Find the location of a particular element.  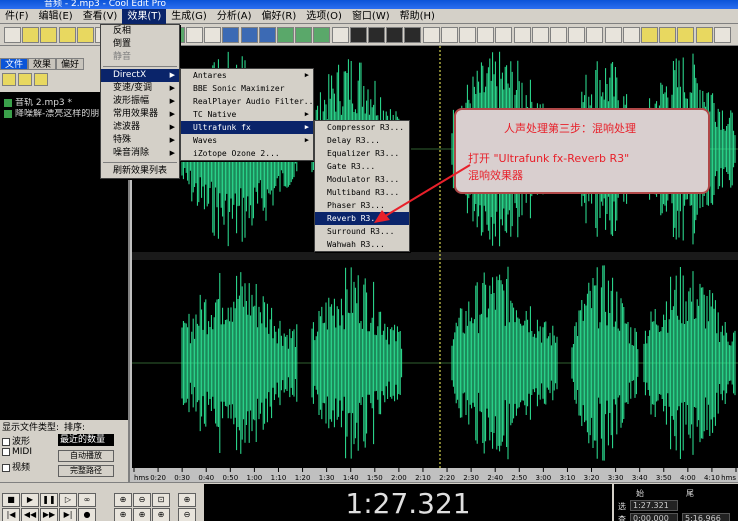

menu-item: 效果(T) is located at coordinates (144, 16).